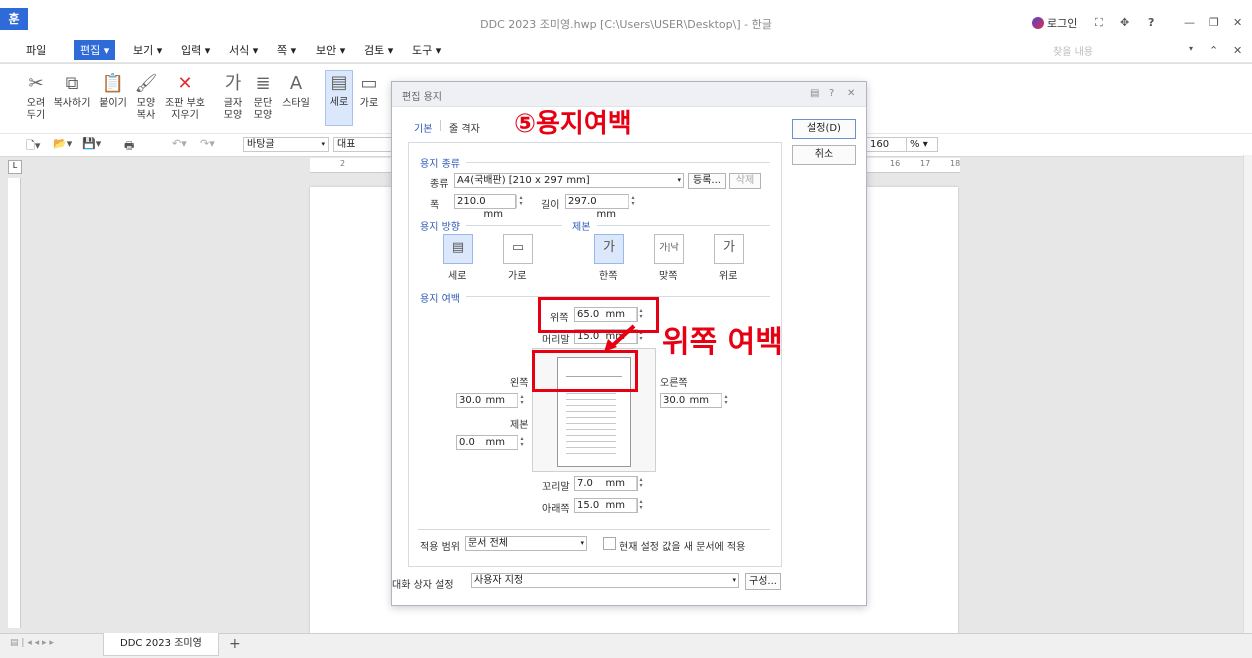 The image size is (1252, 658). Describe the element at coordinates (363, 144) in the screenshot. I see `font-select: 대표` at that location.